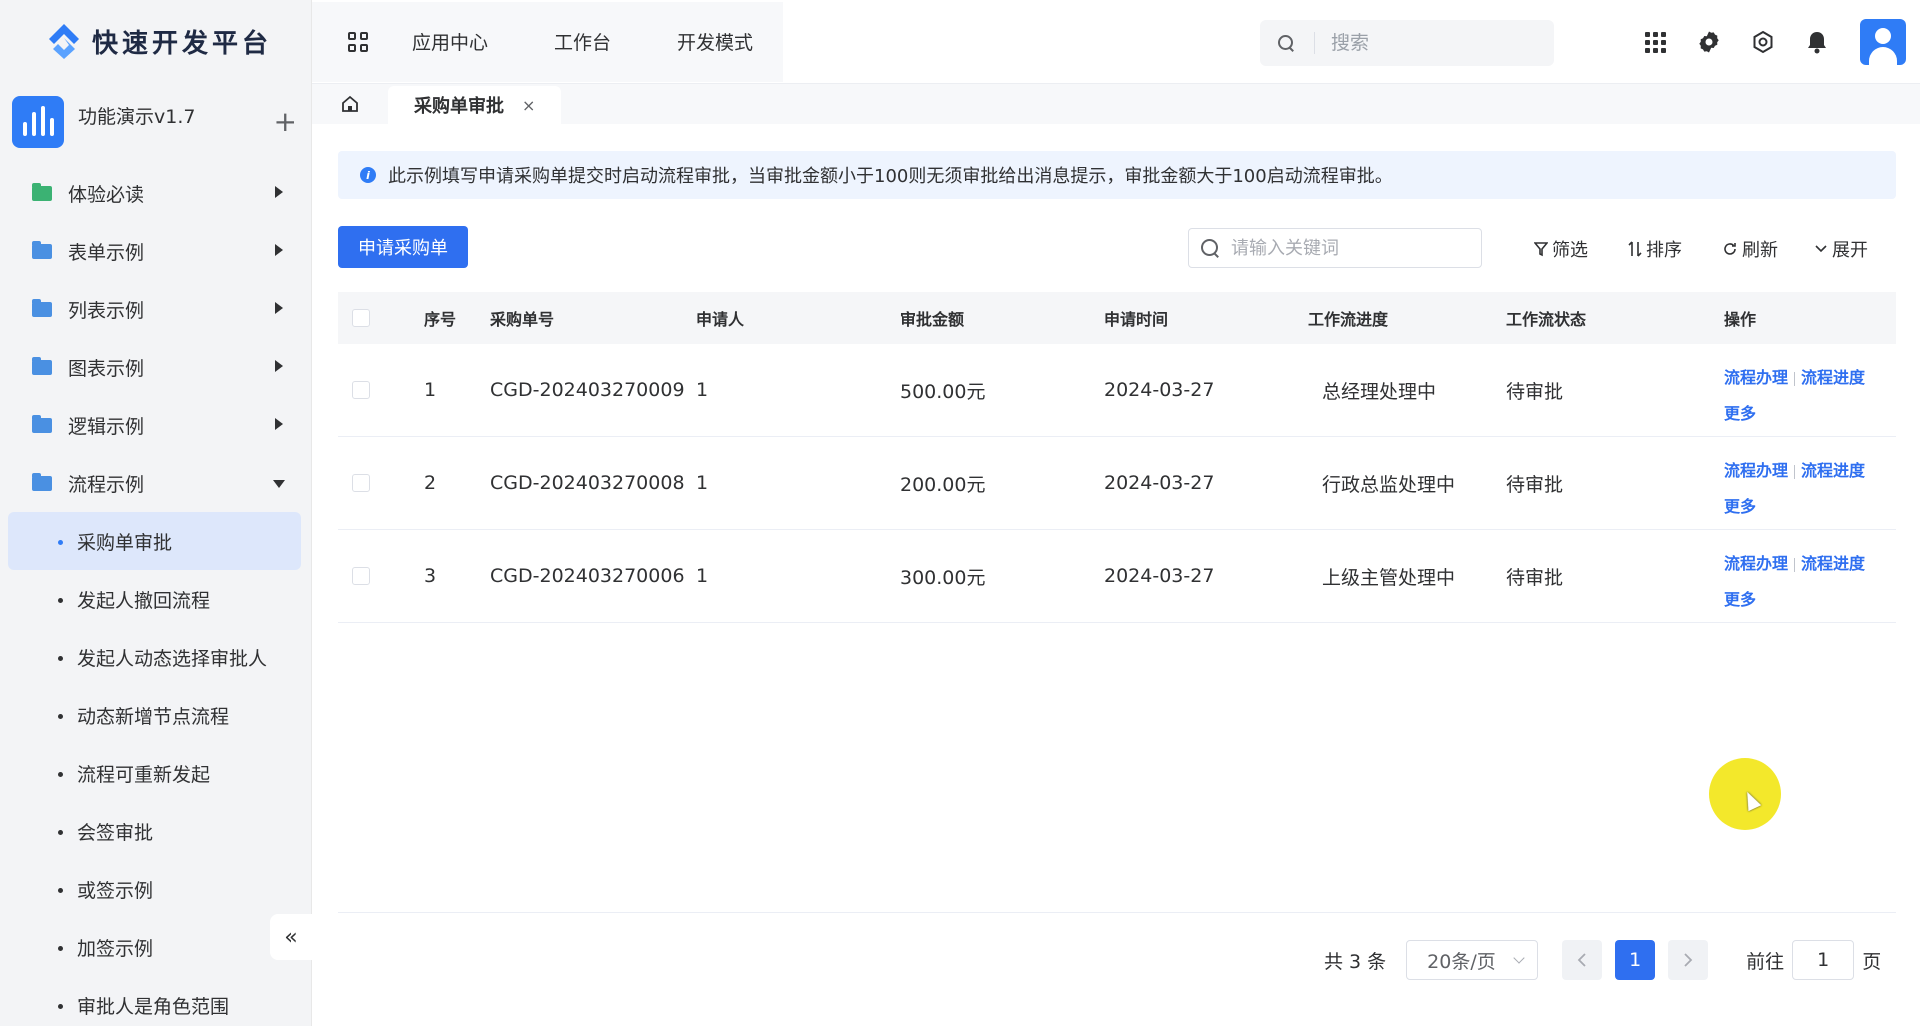  I want to click on submenu-item-withdraw: 发起人撤回流程, so click(155, 599).